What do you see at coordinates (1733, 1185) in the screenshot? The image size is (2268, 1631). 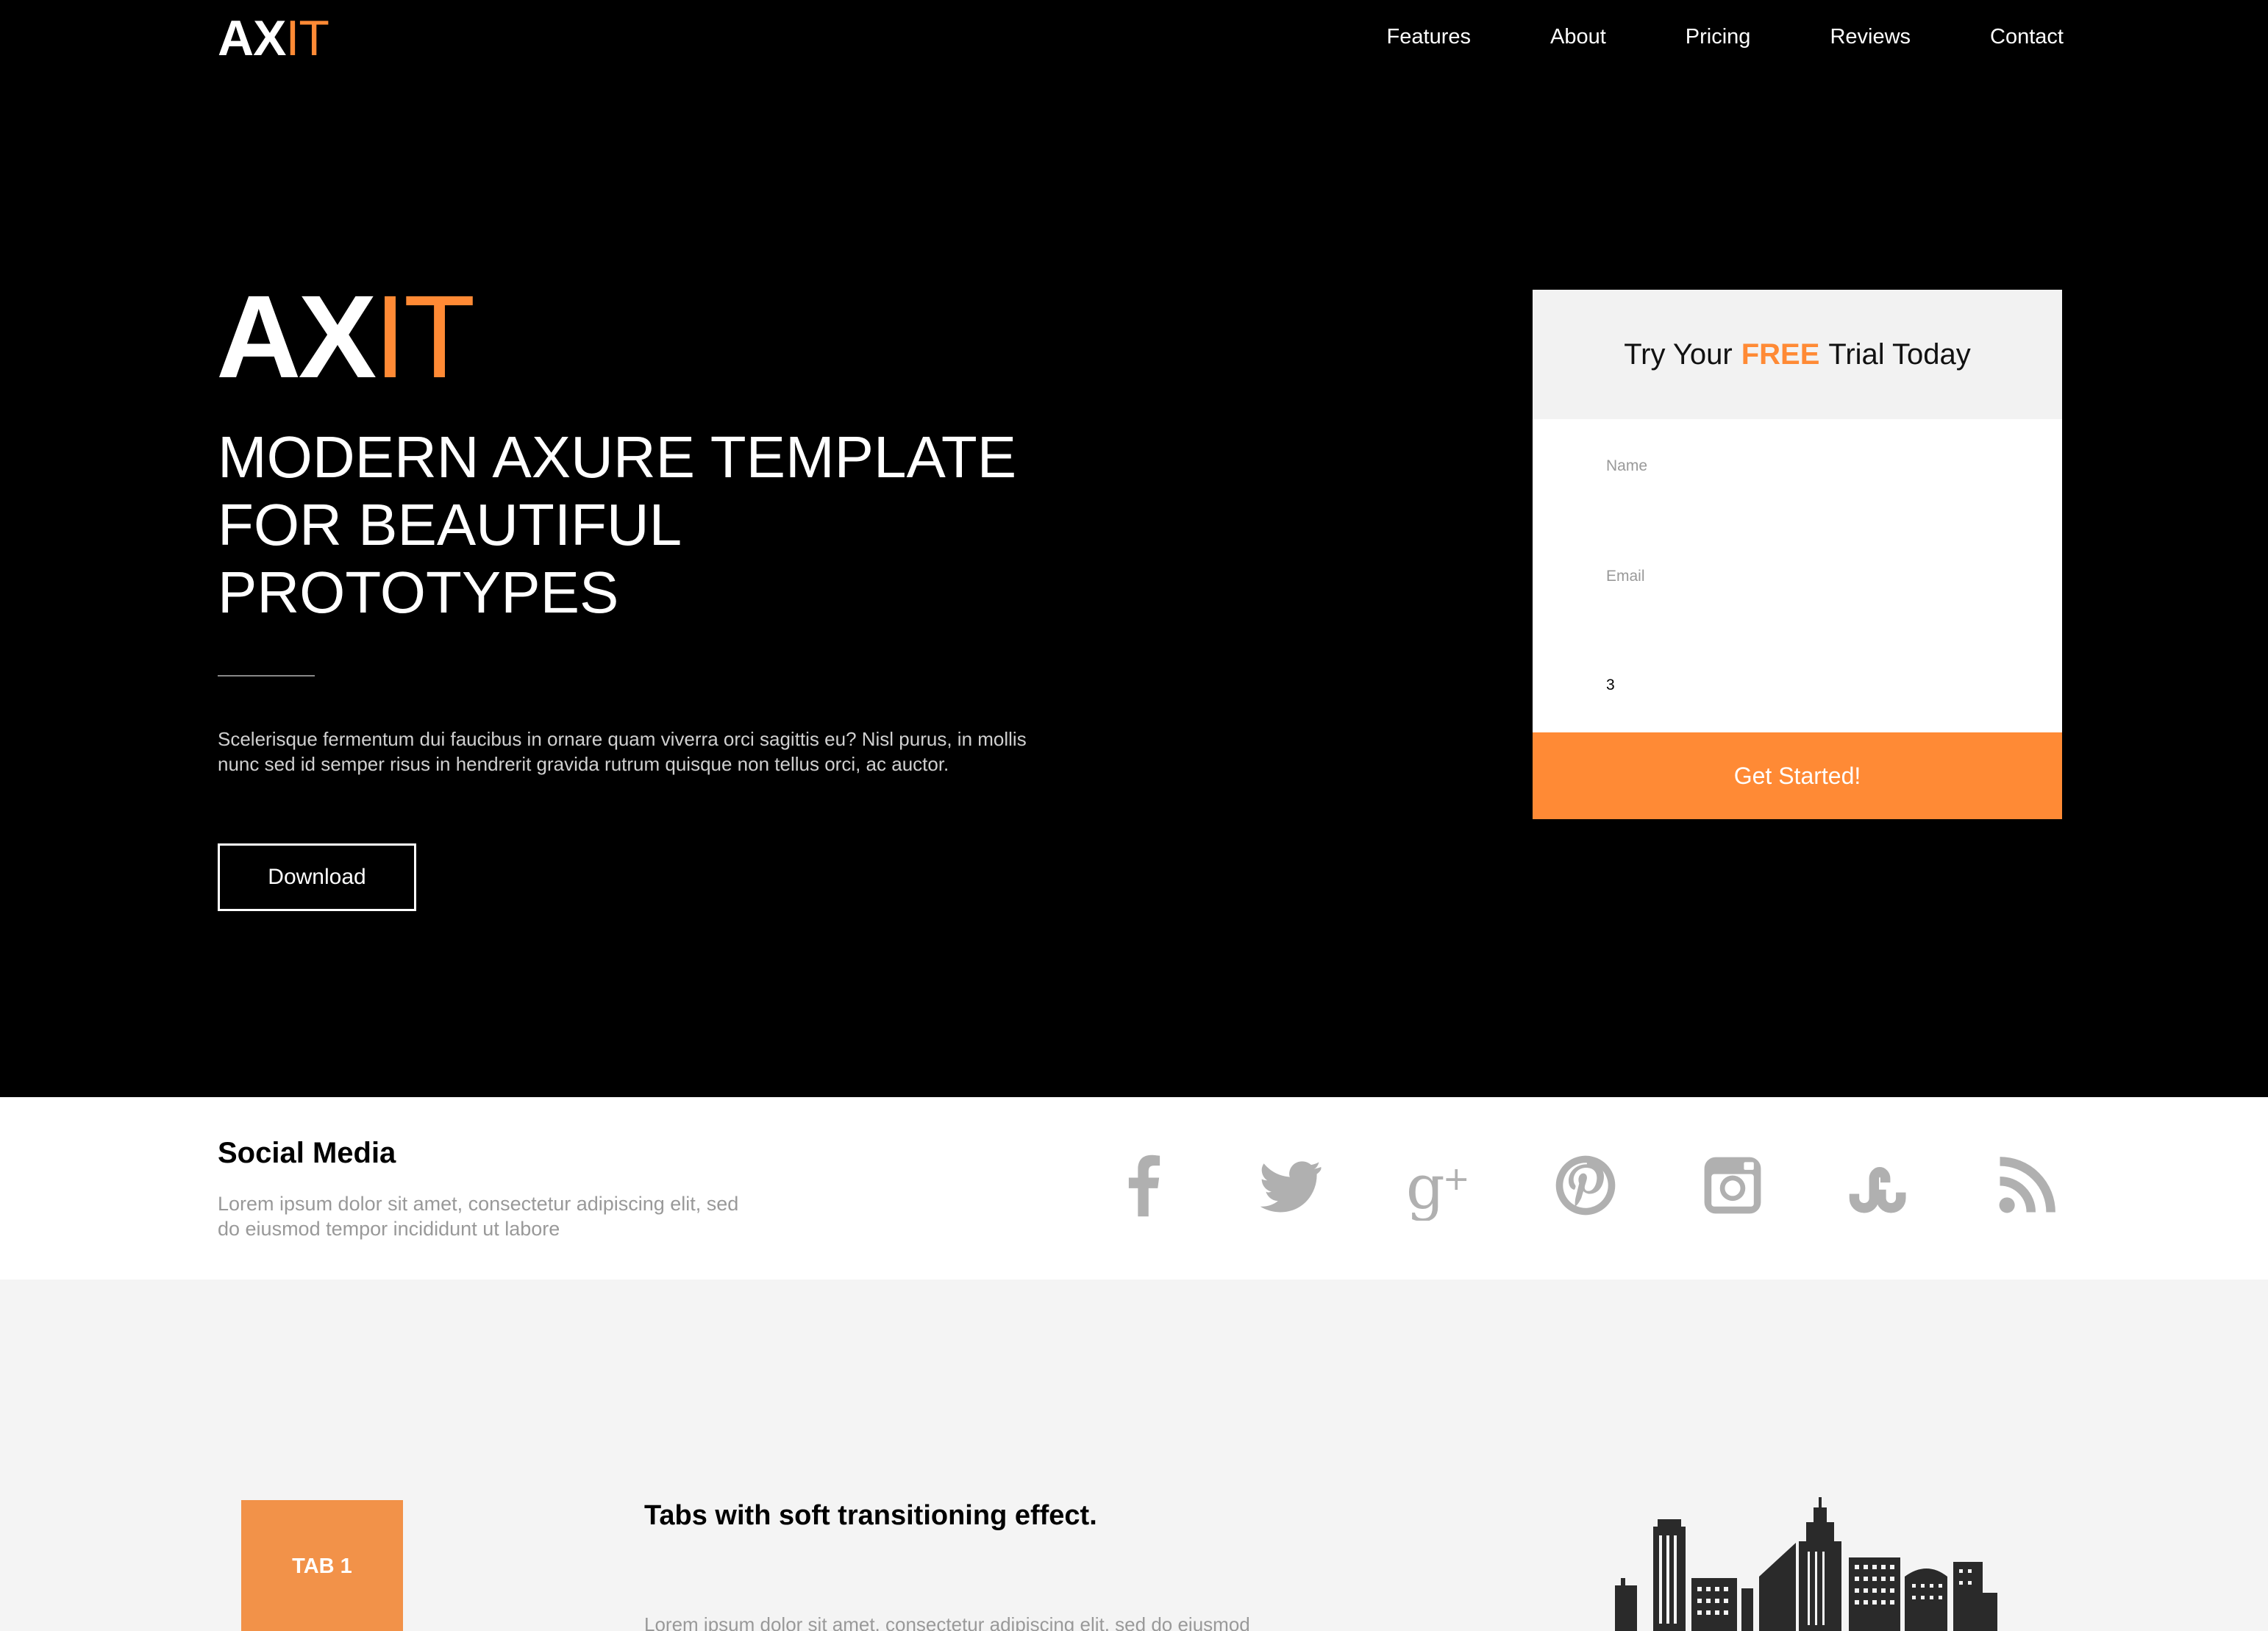 I see `instagram-icon` at bounding box center [1733, 1185].